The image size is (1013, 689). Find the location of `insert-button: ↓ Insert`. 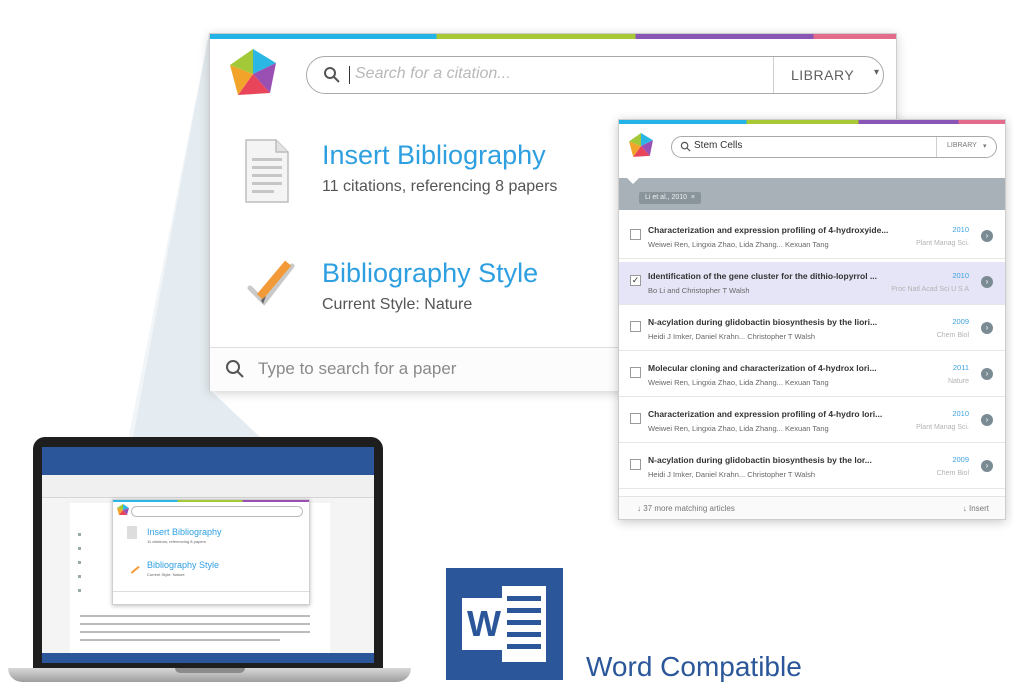

insert-button: ↓ Insert is located at coordinates (976, 508).